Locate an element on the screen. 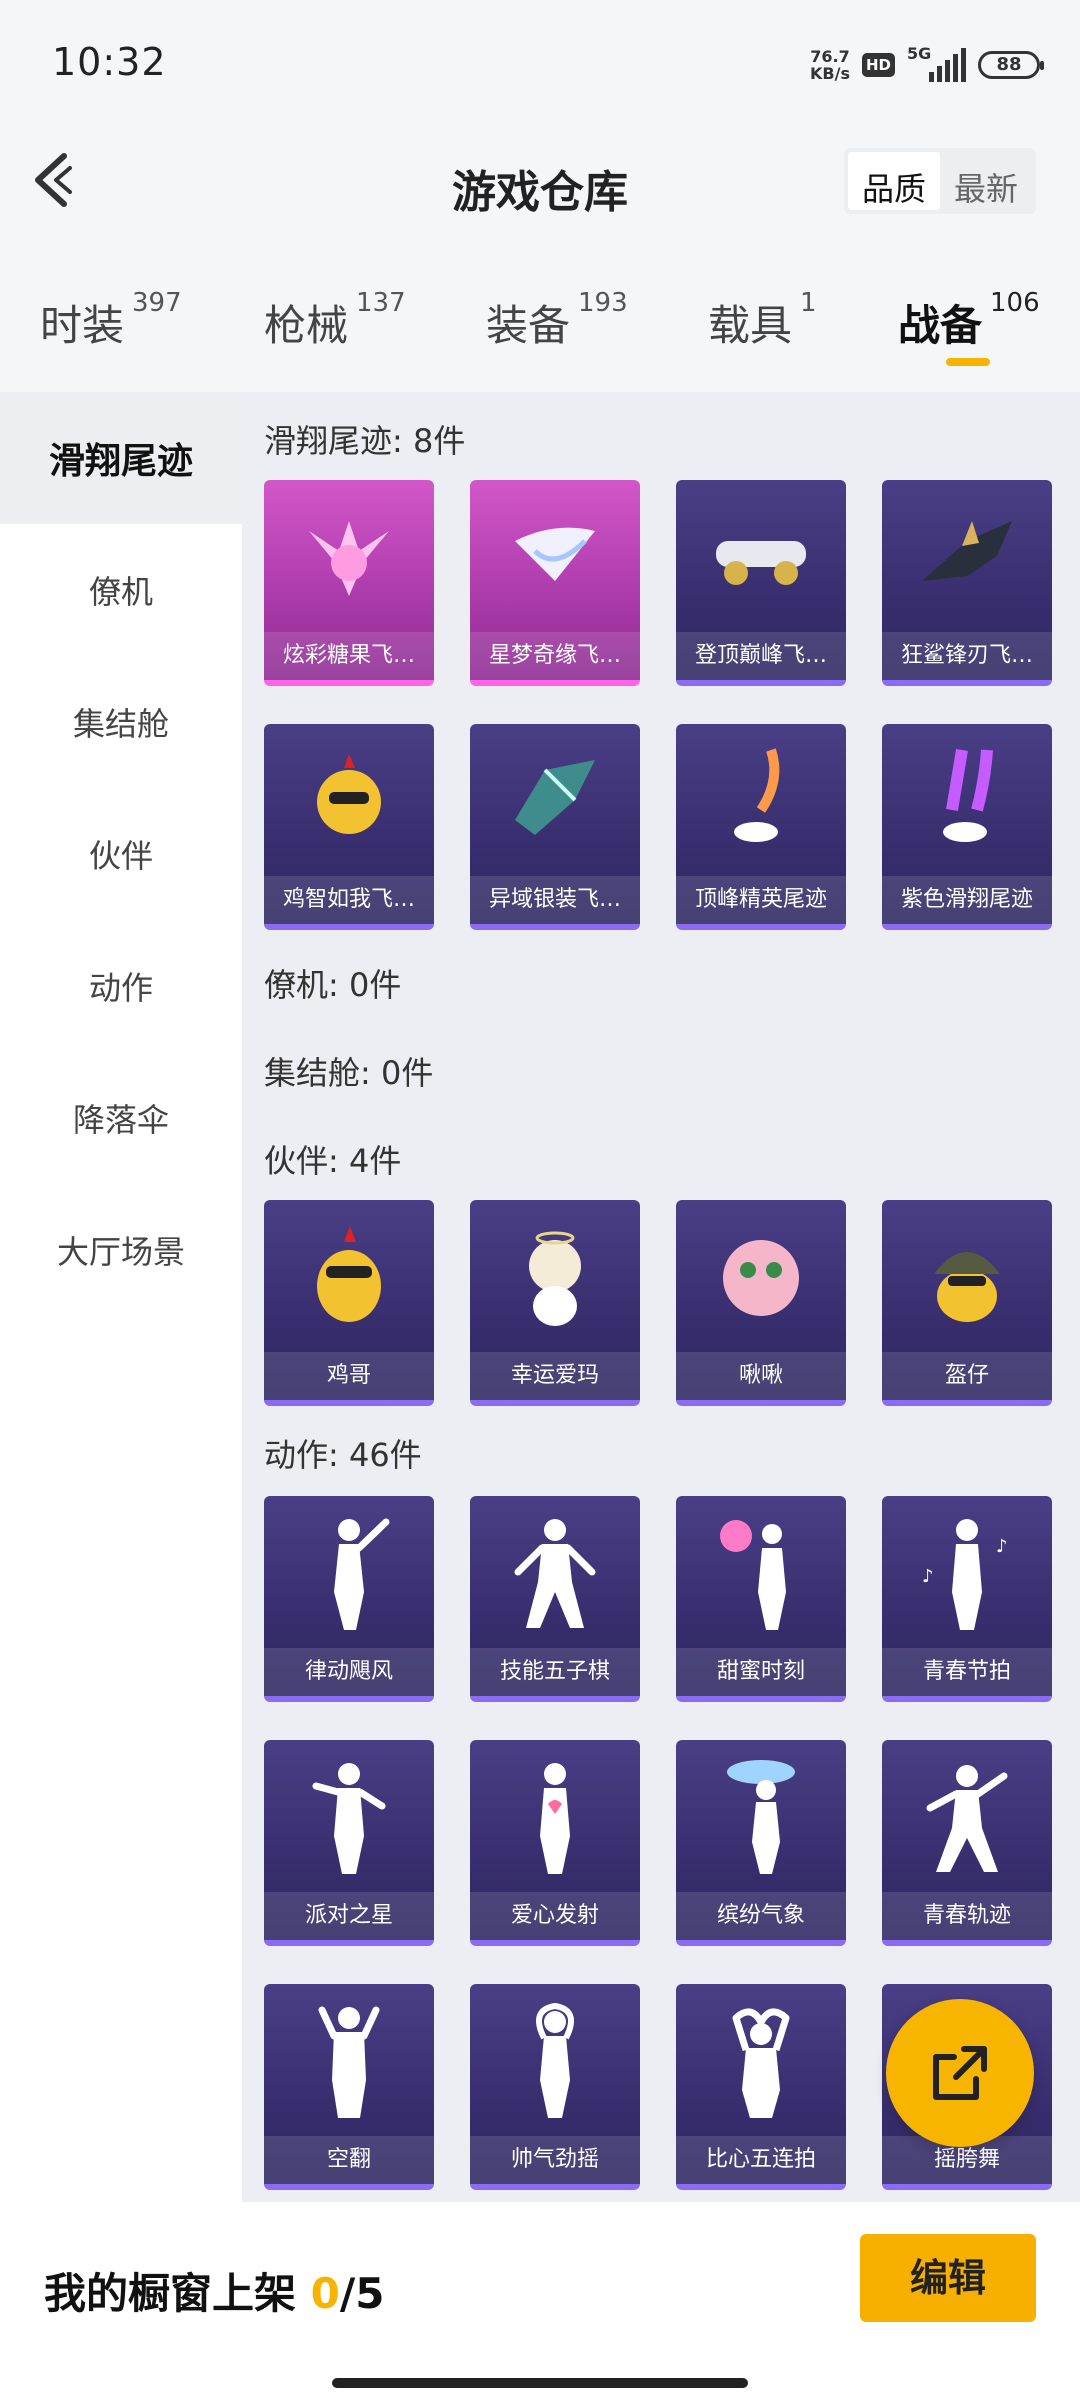 This screenshot has width=1080, height=2400. item-card: 空翻 is located at coordinates (349, 2087).